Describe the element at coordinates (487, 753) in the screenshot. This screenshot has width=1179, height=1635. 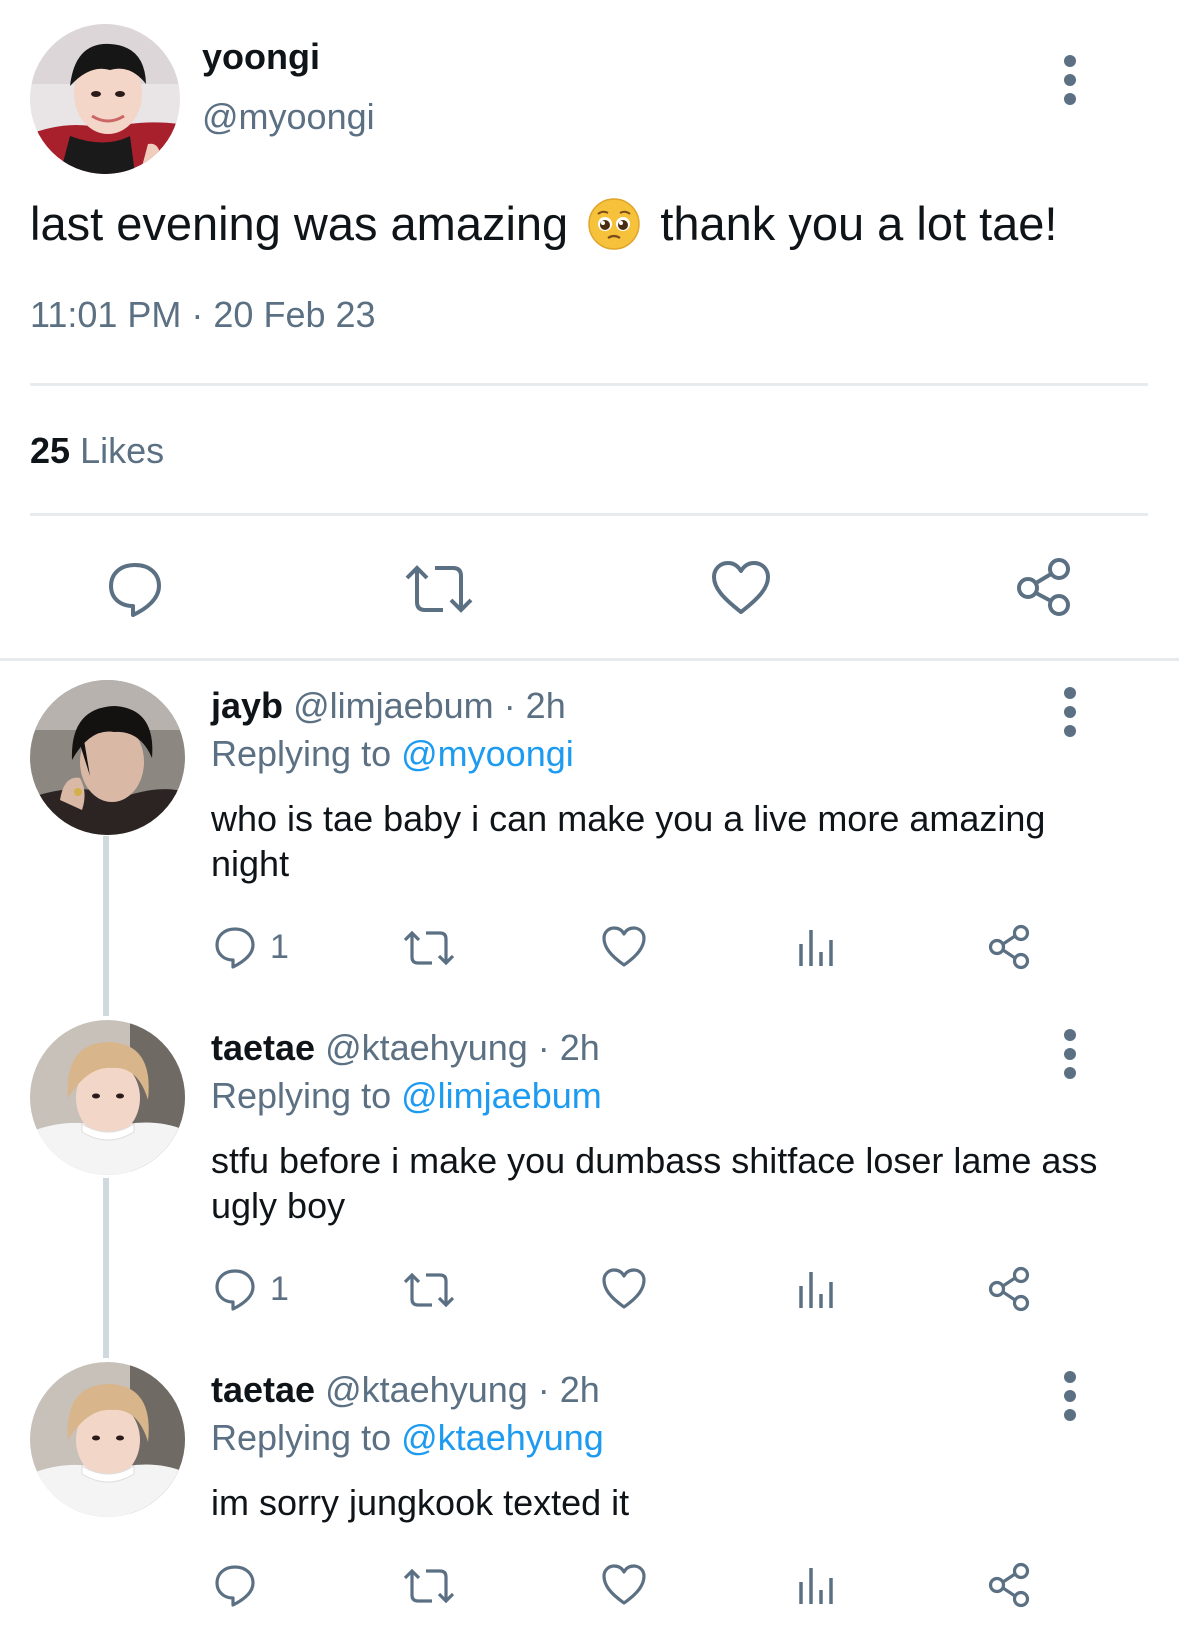
I see `replying-to-link: @myoongi` at that location.